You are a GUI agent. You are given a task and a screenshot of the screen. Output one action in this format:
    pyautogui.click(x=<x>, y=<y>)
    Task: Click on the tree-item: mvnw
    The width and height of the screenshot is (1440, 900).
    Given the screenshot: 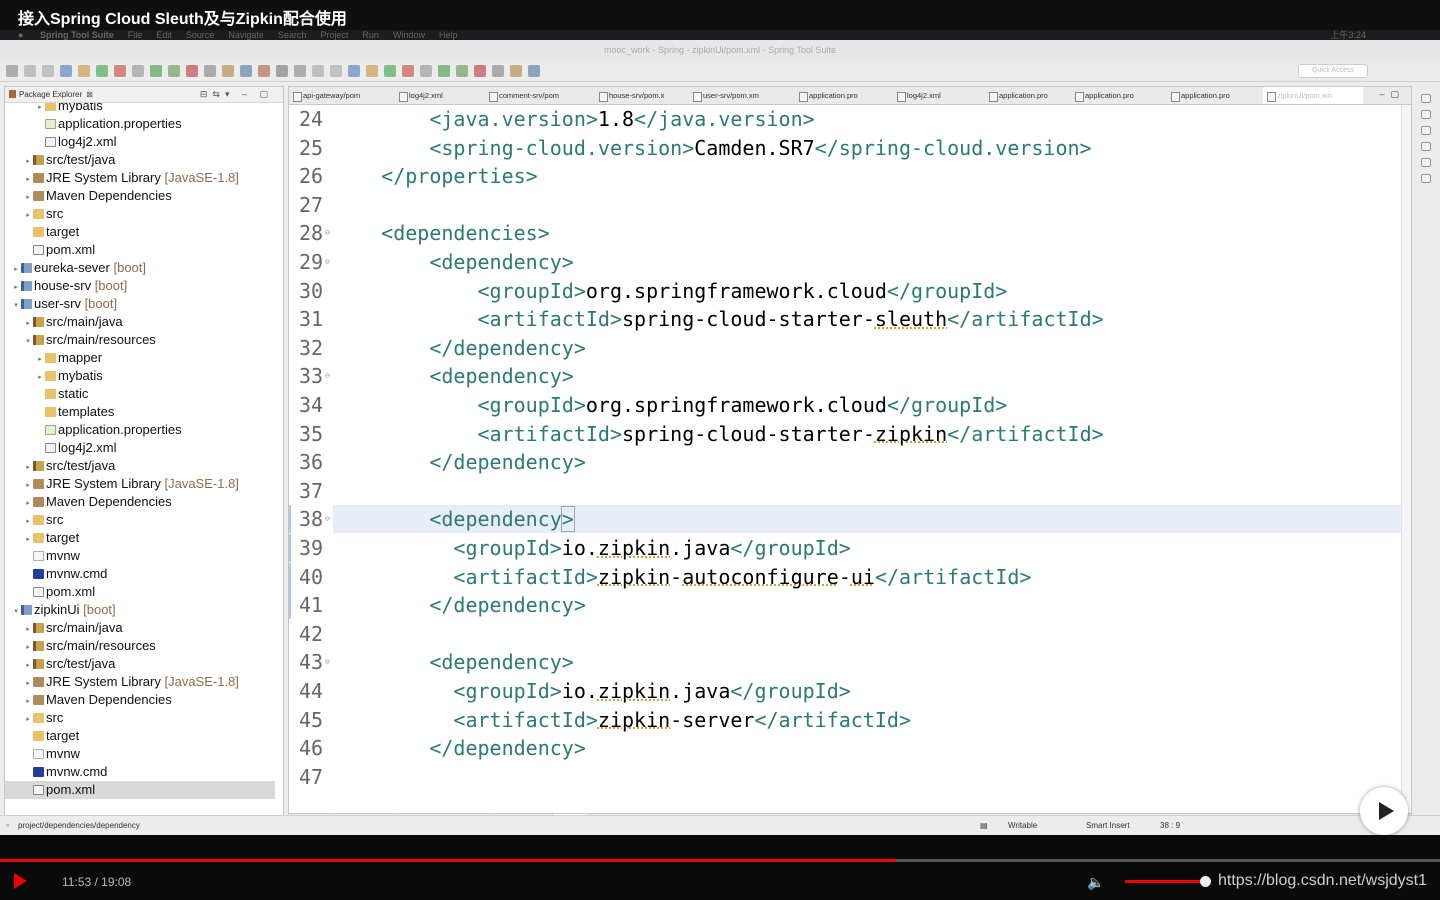 What is the action you would take?
    pyautogui.click(x=140, y=754)
    